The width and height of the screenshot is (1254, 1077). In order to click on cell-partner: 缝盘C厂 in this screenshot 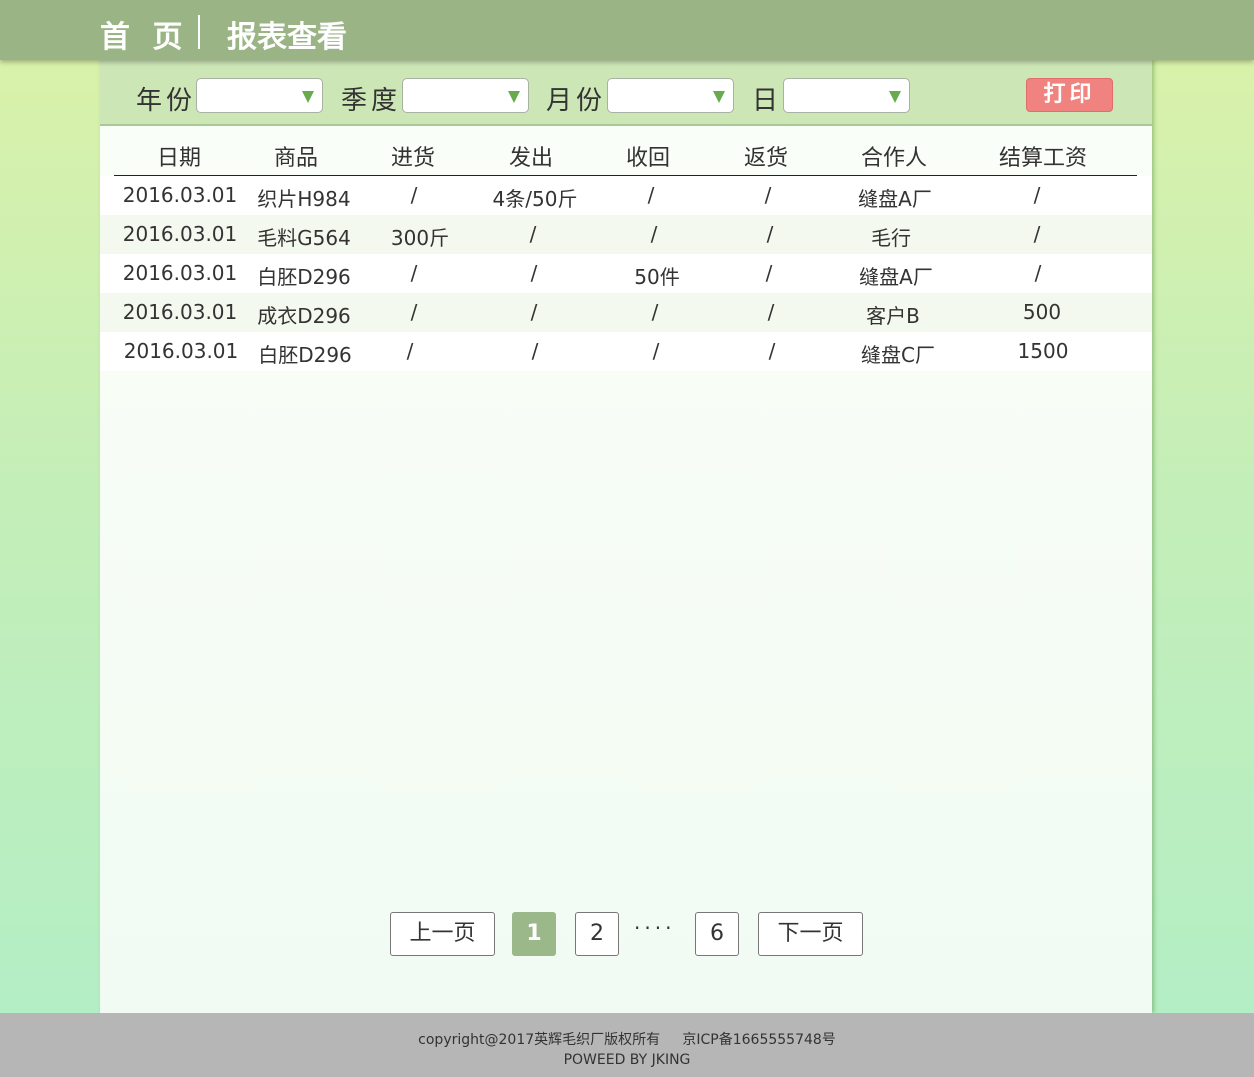, I will do `click(898, 355)`.